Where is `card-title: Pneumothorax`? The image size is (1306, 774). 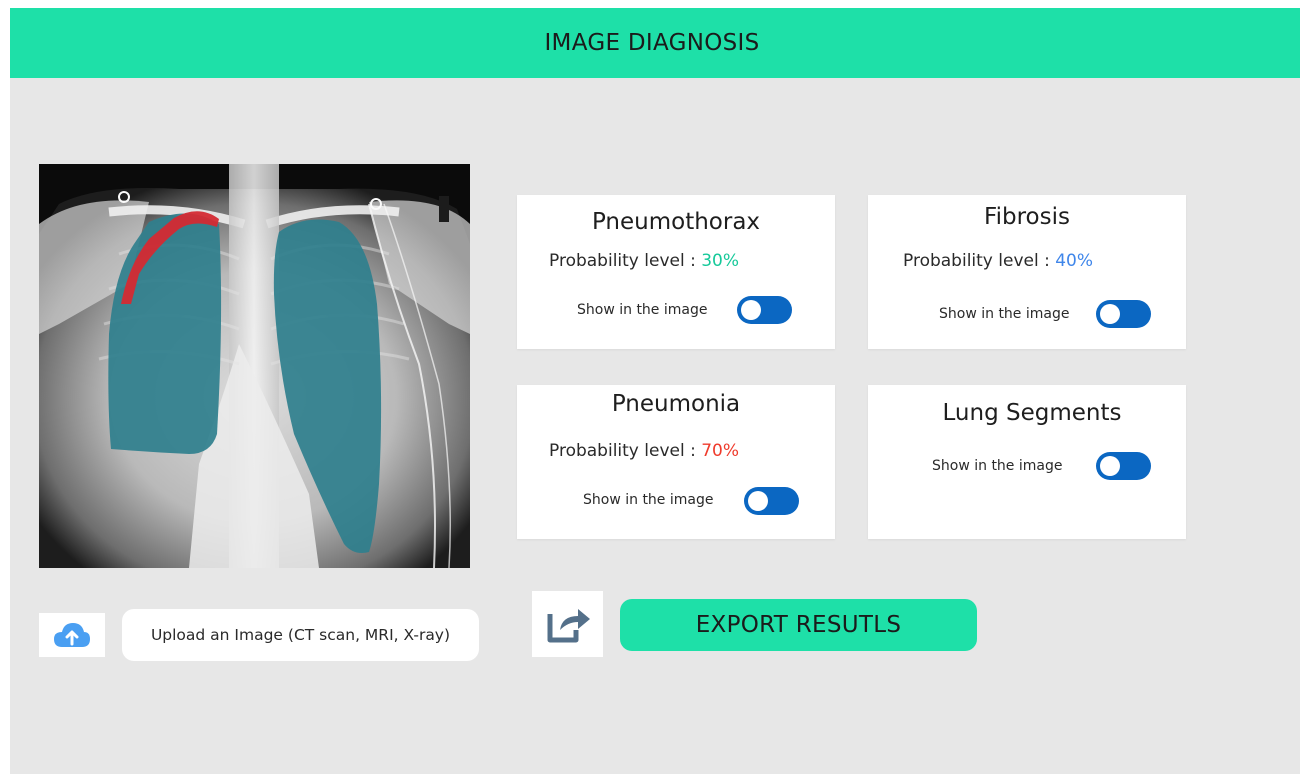 card-title: Pneumothorax is located at coordinates (676, 222).